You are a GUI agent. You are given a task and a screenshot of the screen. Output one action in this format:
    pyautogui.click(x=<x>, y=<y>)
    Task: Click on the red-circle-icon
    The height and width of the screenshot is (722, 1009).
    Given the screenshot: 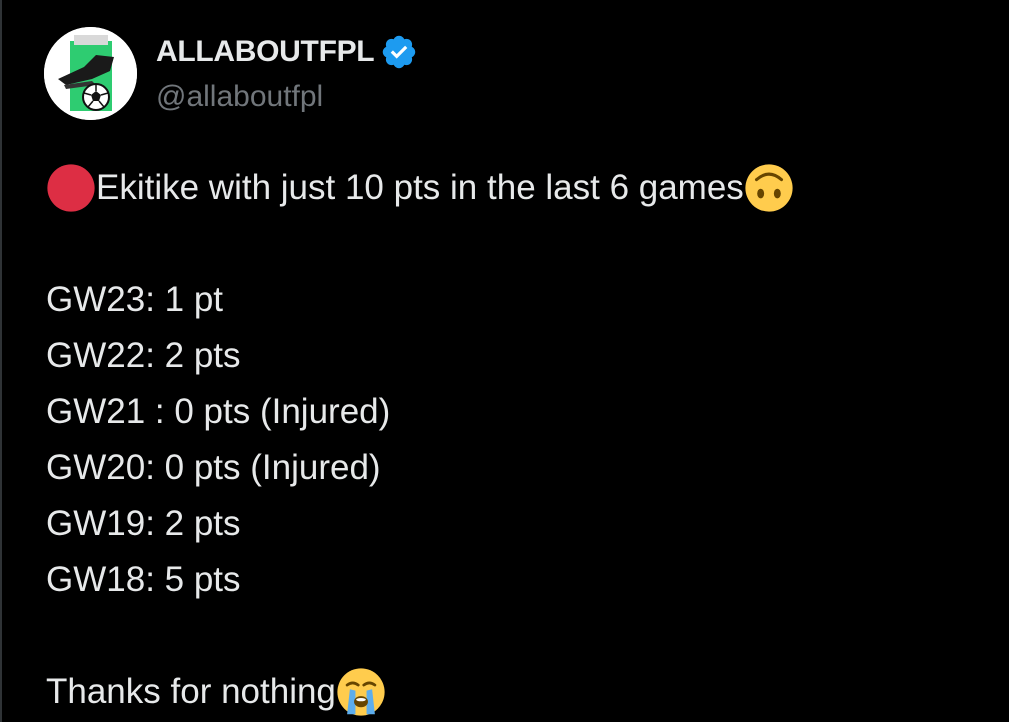 What is the action you would take?
    pyautogui.click(x=71, y=188)
    